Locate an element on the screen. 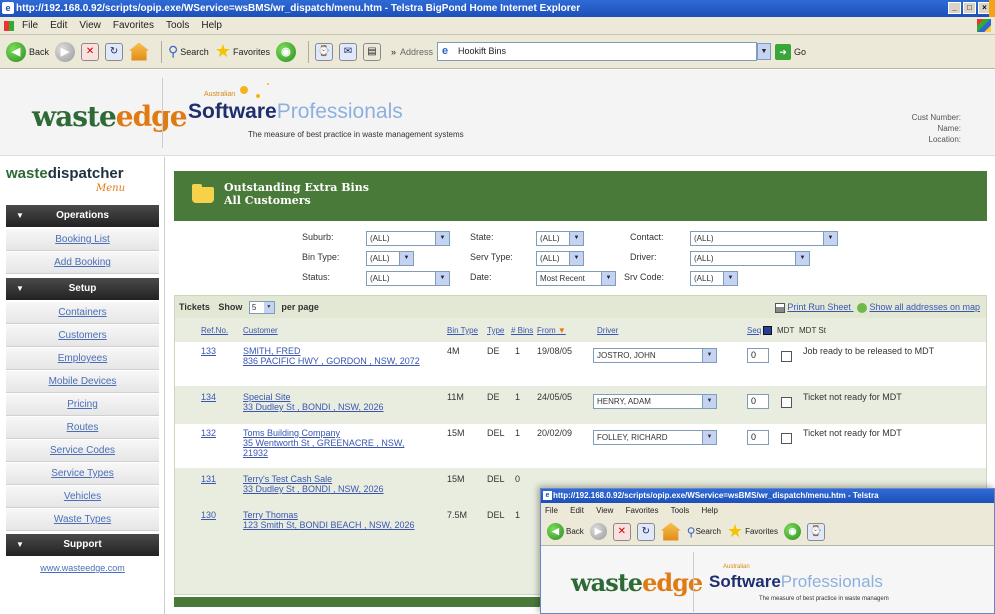  col-type: Type is located at coordinates (495, 330).